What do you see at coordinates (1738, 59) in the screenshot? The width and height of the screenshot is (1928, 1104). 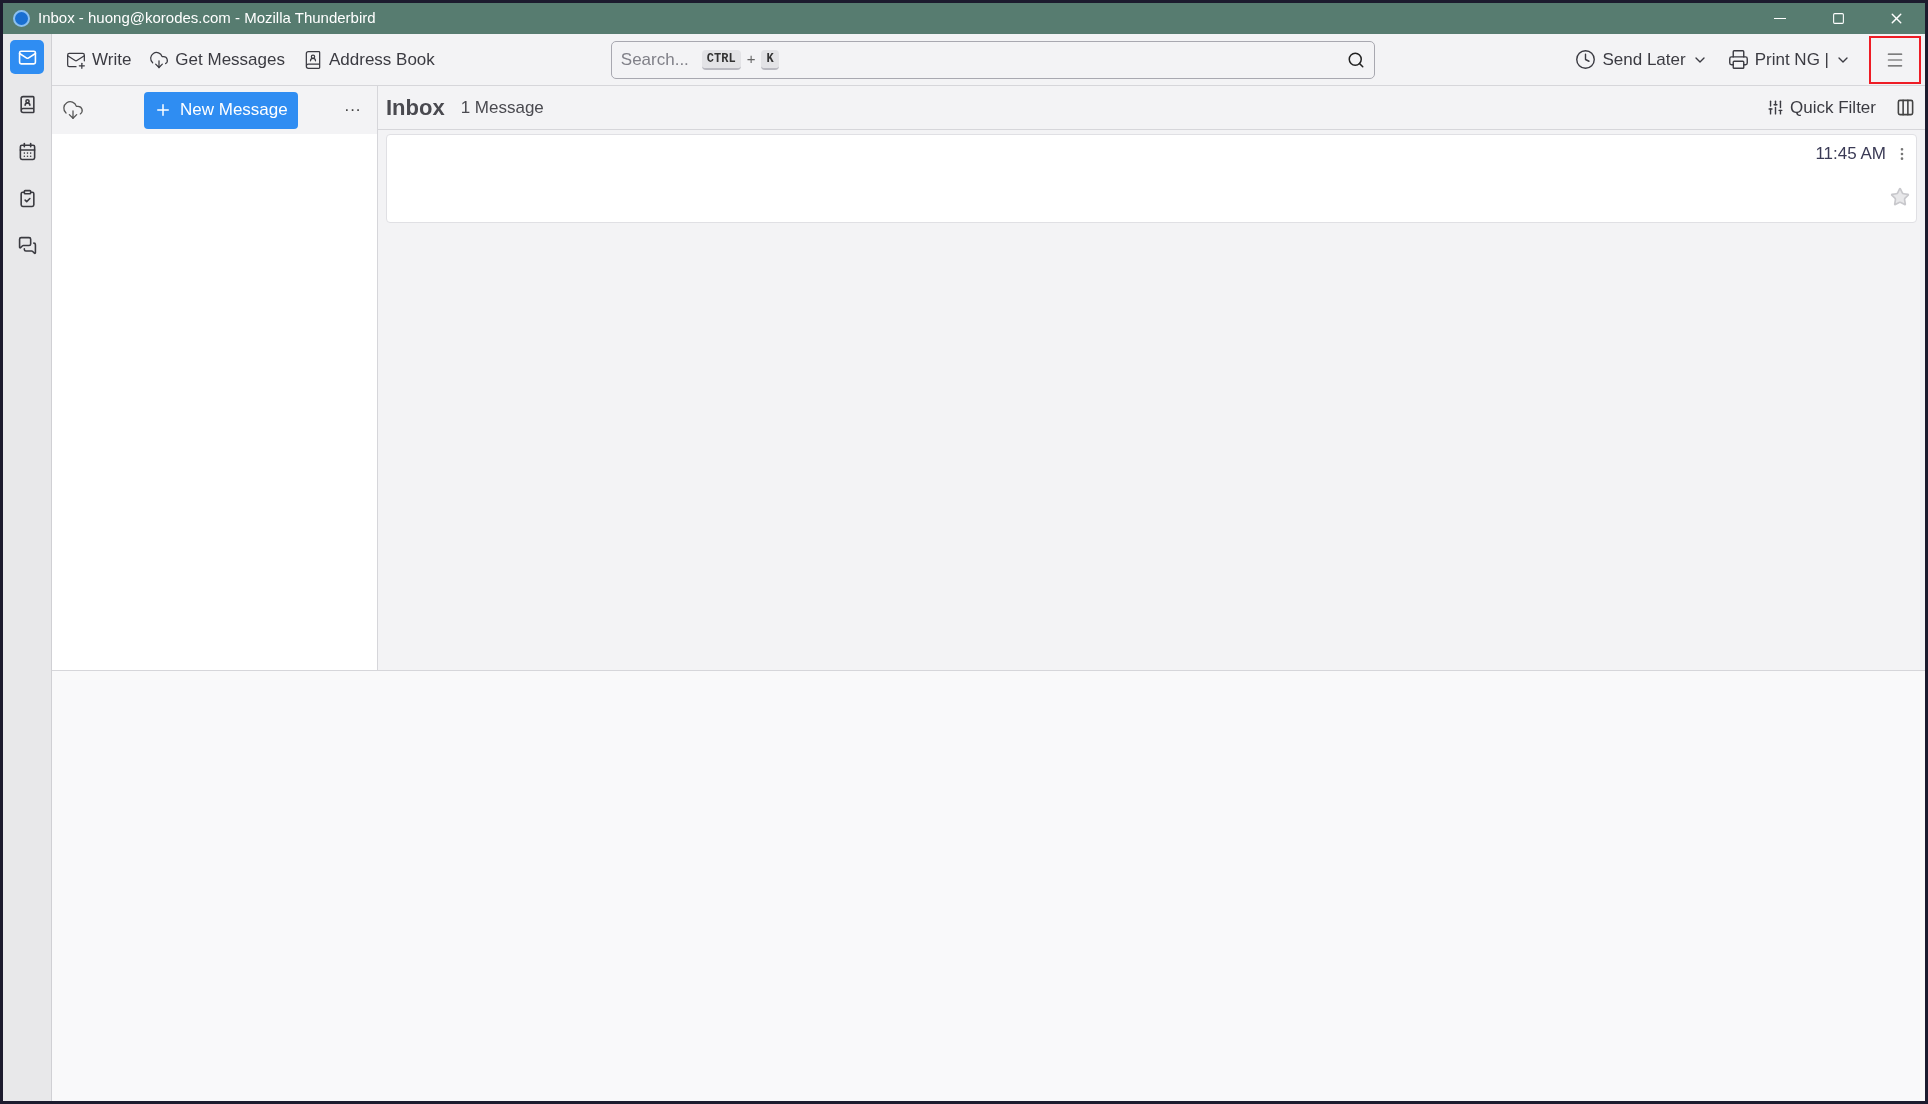 I see `printer-icon` at bounding box center [1738, 59].